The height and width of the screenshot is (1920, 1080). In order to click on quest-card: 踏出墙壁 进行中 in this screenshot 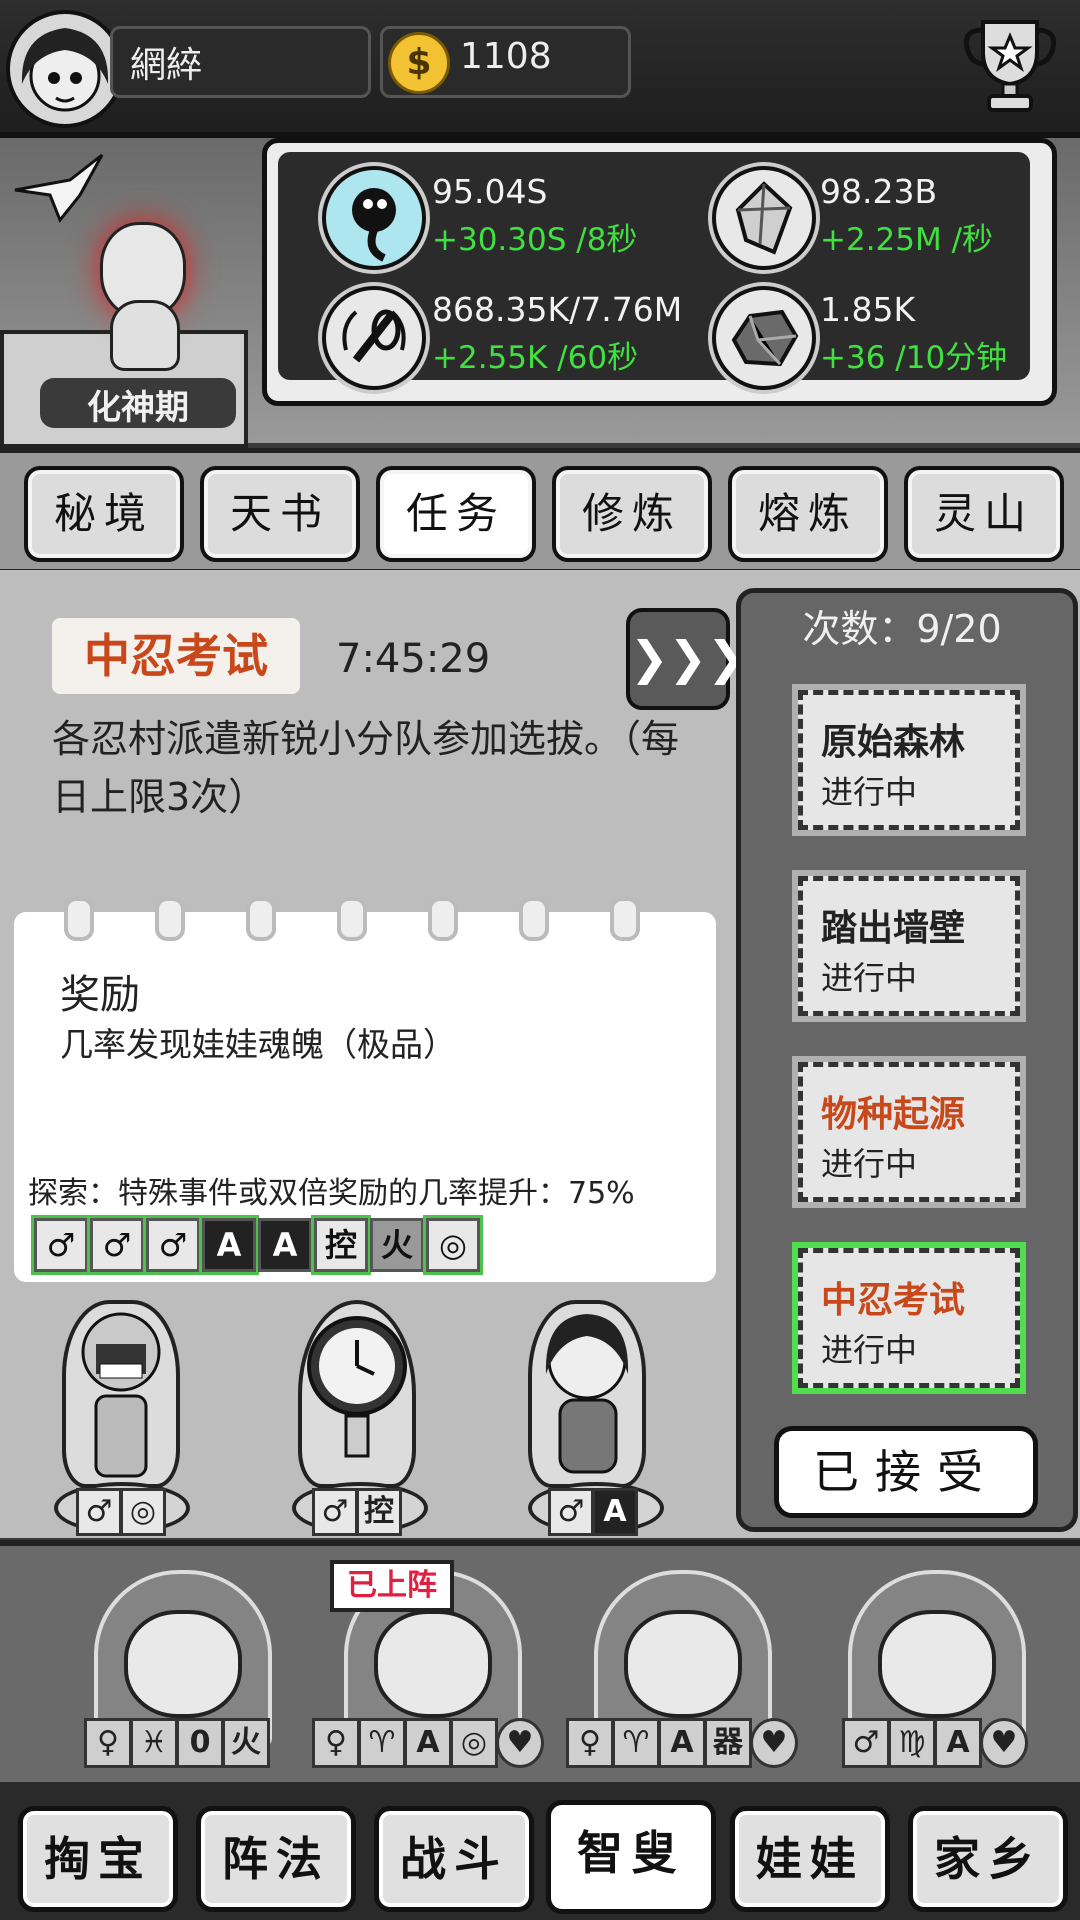, I will do `click(909, 946)`.